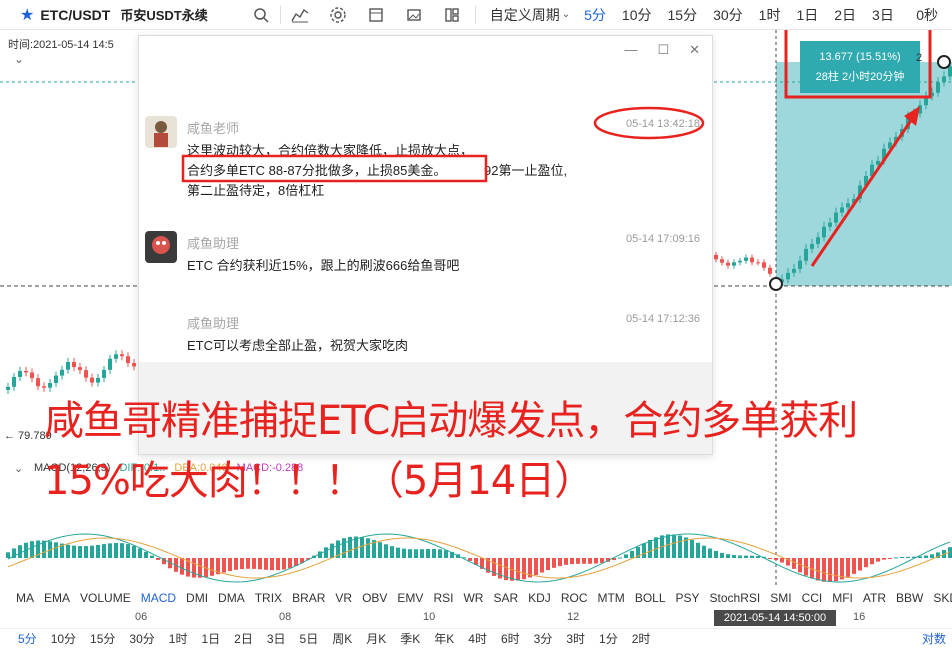 The width and height of the screenshot is (952, 648). I want to click on indicator-tab-stochrsi: StochRSI, so click(735, 598).